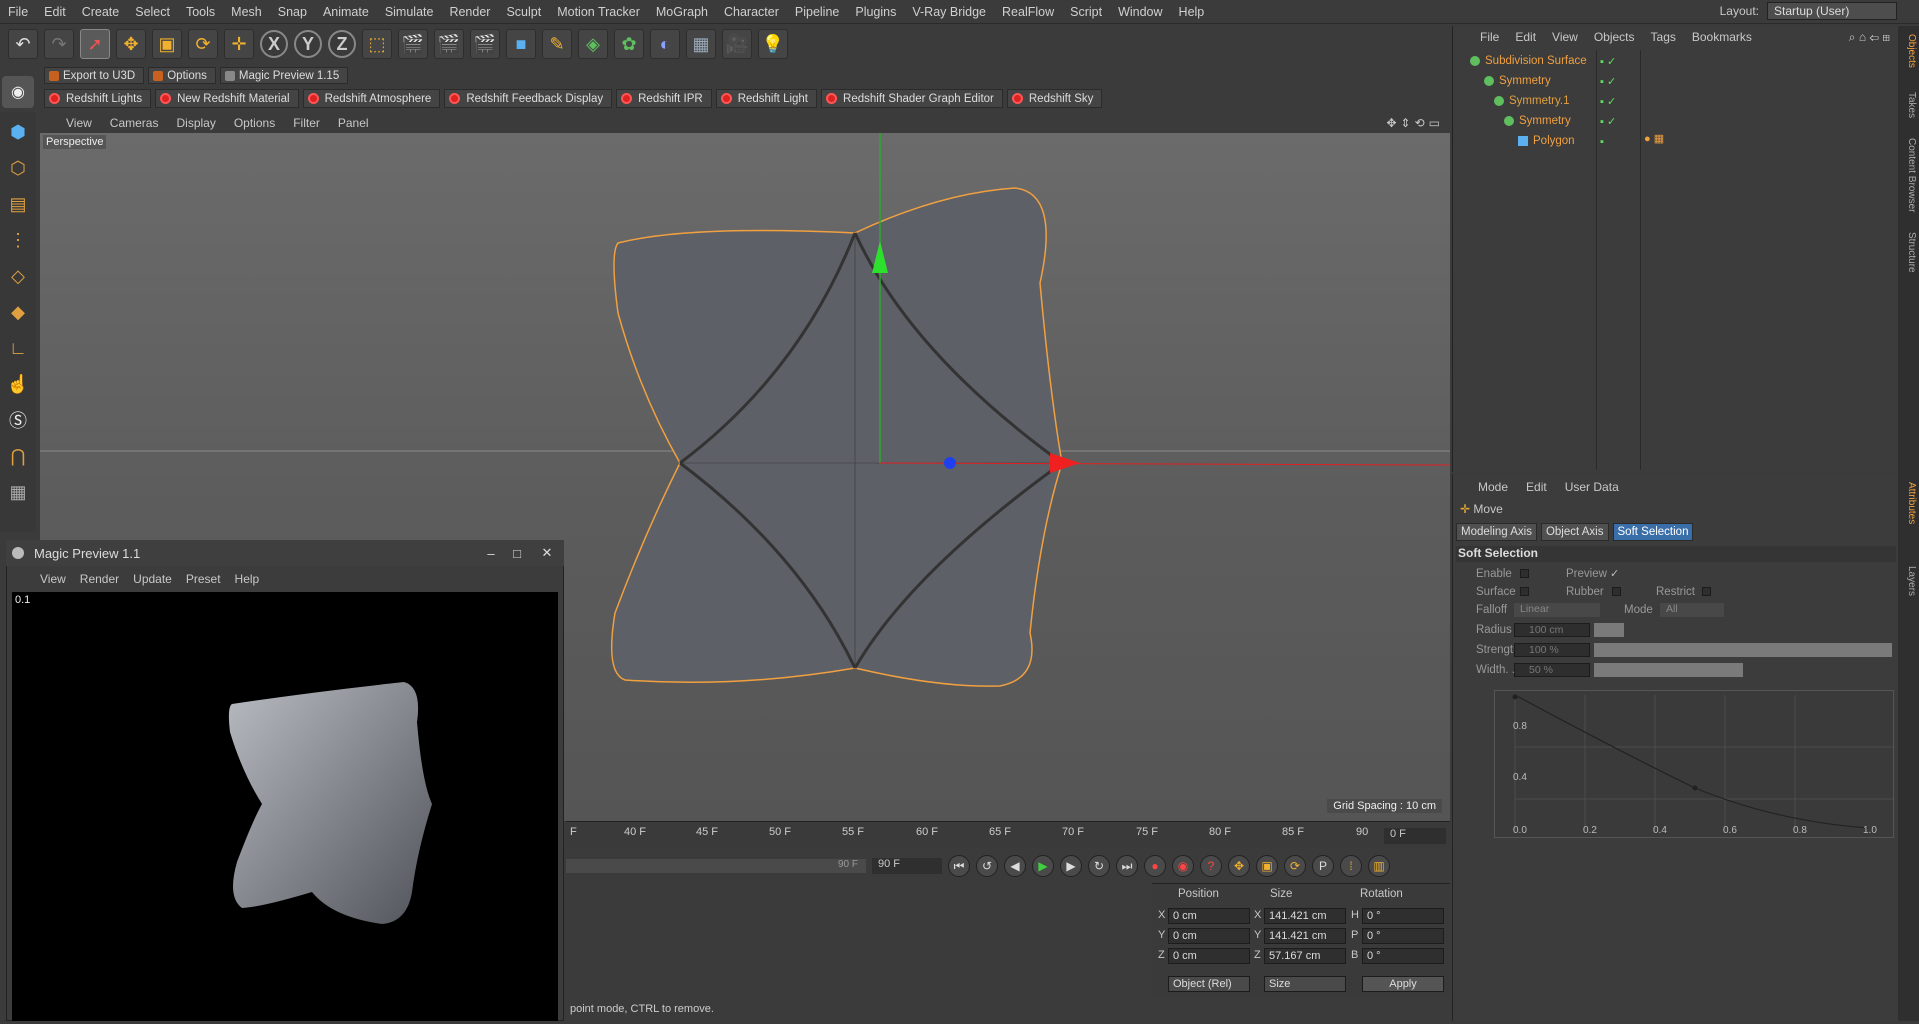  What do you see at coordinates (18, 132) in the screenshot?
I see `model-mode-icon: ⬢` at bounding box center [18, 132].